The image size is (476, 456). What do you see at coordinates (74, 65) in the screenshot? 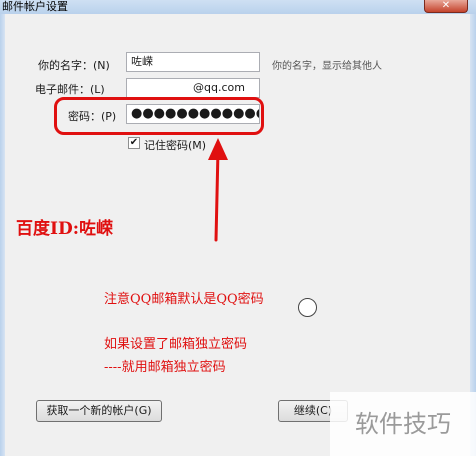
I see `name-label: 你的名字：(N)` at bounding box center [74, 65].